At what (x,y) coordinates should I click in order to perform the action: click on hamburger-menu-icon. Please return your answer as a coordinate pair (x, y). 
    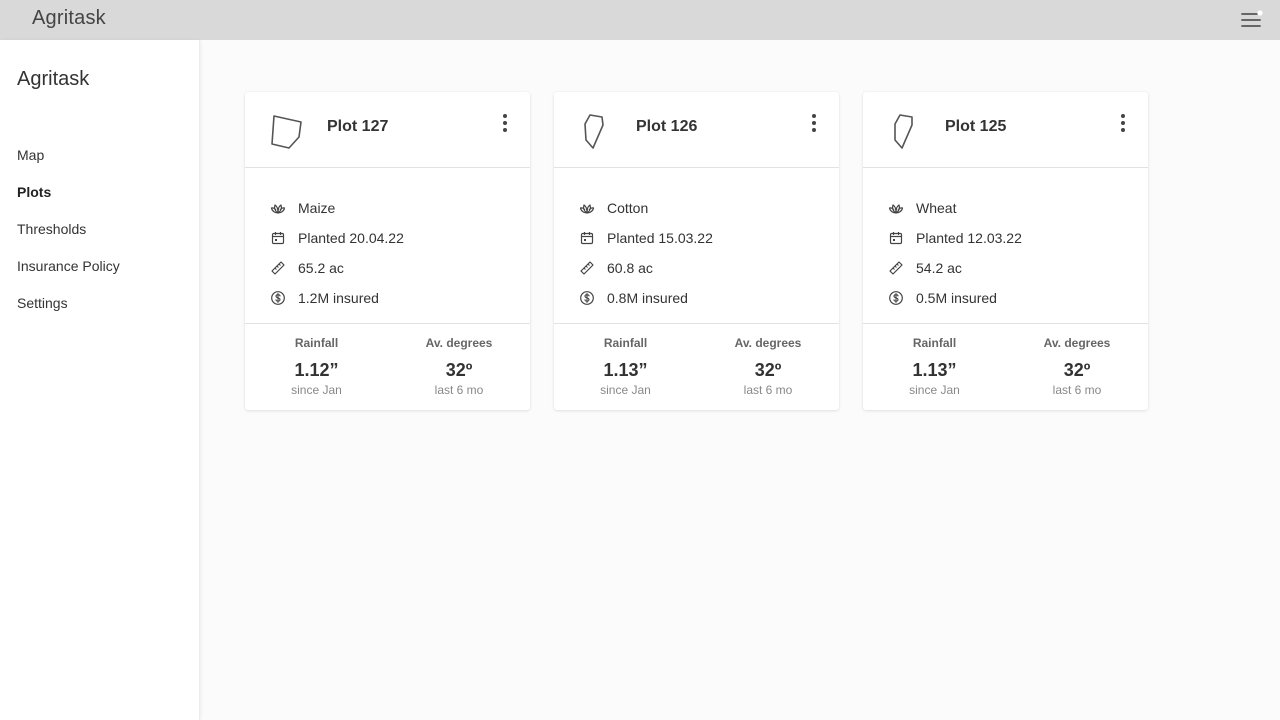
    Looking at the image, I should click on (1252, 18).